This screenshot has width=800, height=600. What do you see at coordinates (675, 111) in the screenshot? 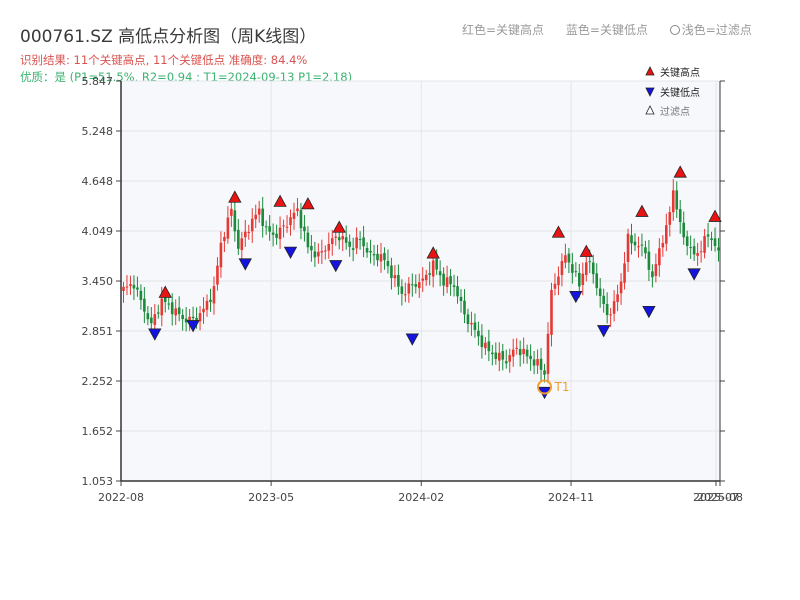
I see `legend-label: 过滤点` at bounding box center [675, 111].